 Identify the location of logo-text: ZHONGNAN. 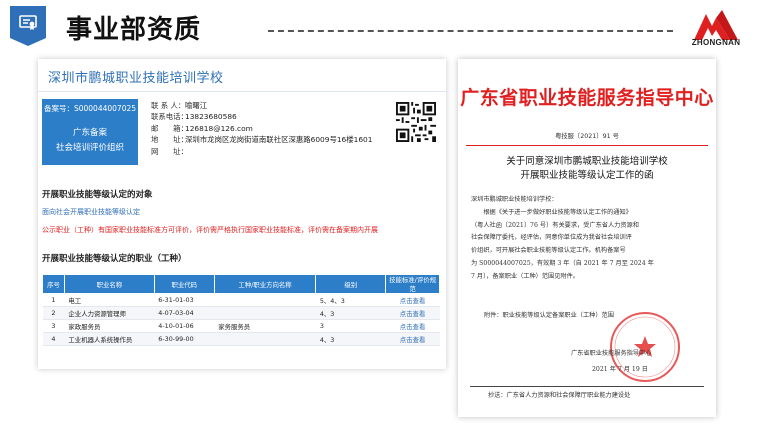
(716, 42).